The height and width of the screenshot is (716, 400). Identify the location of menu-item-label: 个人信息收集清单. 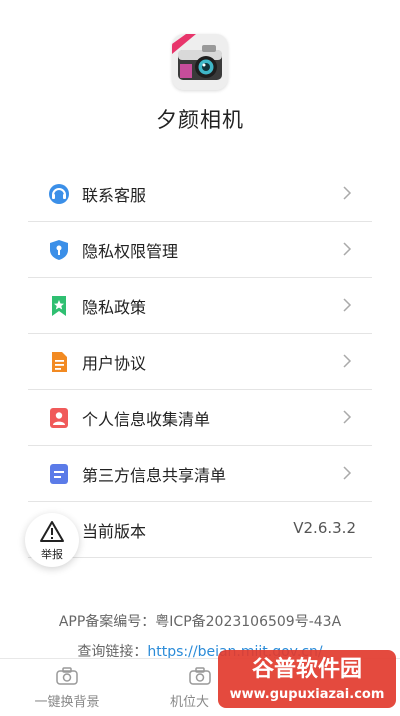
(146, 419).